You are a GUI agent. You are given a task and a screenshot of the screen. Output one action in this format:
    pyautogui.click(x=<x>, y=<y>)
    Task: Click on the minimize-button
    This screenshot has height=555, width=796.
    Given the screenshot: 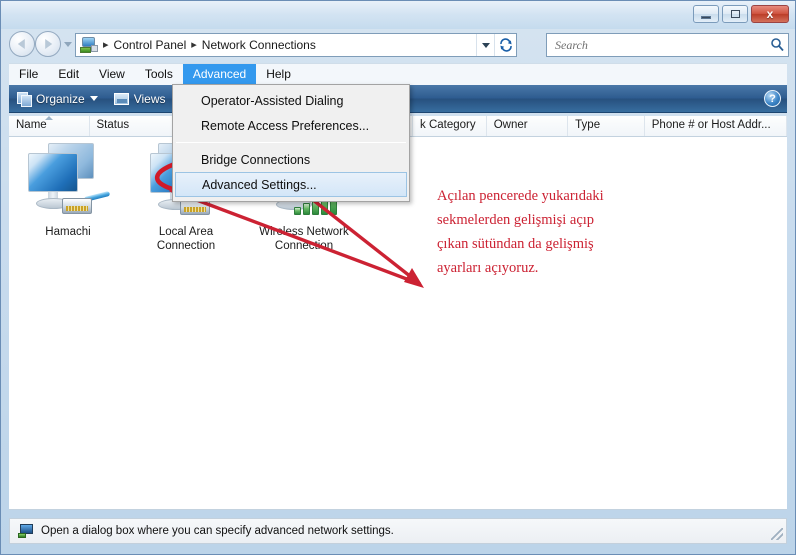 What is the action you would take?
    pyautogui.click(x=706, y=14)
    